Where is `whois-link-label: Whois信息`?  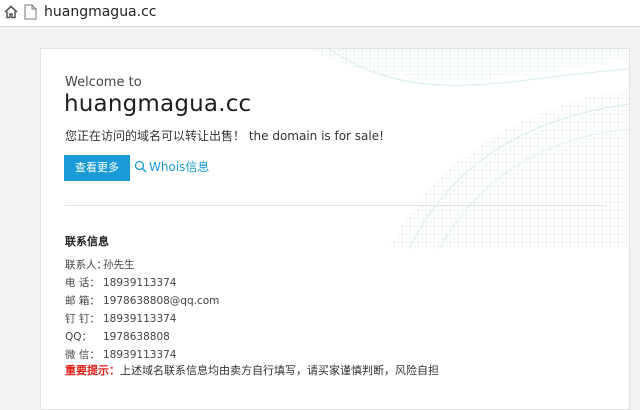 whois-link-label: Whois信息 is located at coordinates (179, 167).